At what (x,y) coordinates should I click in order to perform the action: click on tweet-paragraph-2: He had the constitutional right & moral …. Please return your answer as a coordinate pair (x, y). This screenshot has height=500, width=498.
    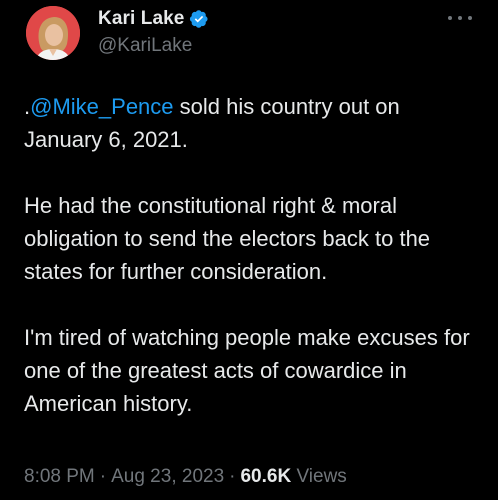
    Looking at the image, I should click on (227, 238).